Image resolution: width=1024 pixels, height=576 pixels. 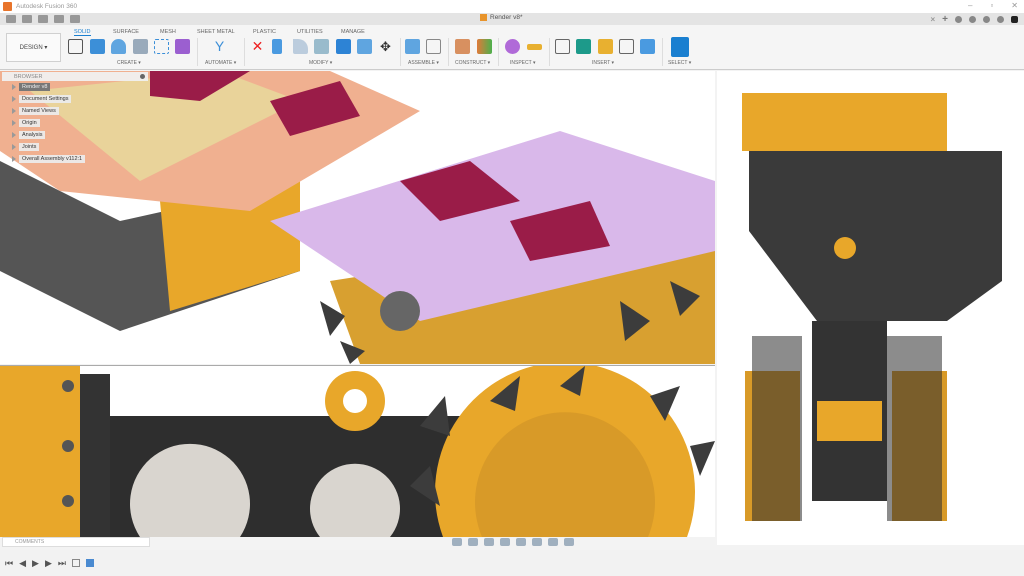 I want to click on go-to-start-icon: ⏮, so click(x=9, y=563).